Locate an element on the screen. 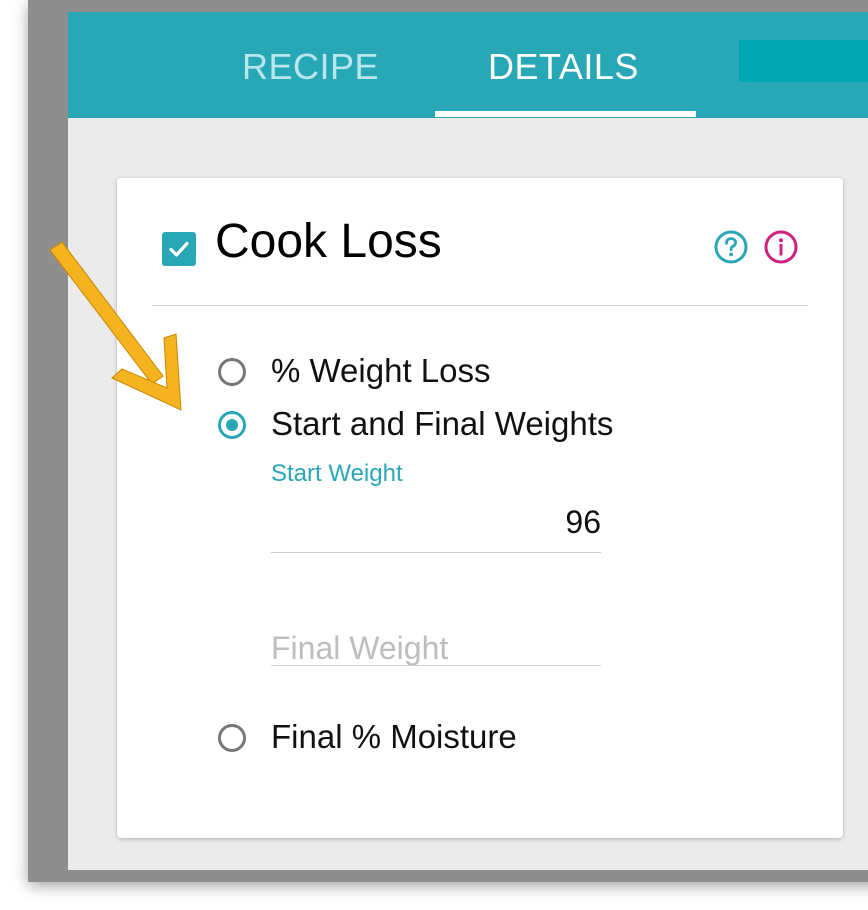 This screenshot has width=868, height=910. tab-details: DETAILS is located at coordinates (563, 67).